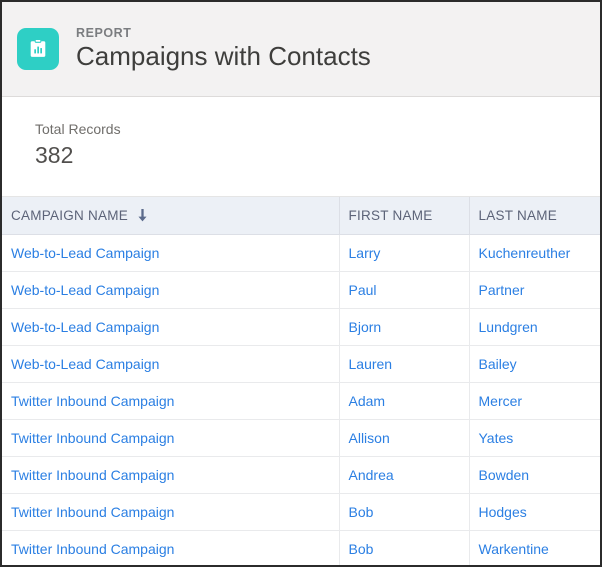 Image resolution: width=602 pixels, height=567 pixels. I want to click on cell-last-name: Bailey, so click(534, 364).